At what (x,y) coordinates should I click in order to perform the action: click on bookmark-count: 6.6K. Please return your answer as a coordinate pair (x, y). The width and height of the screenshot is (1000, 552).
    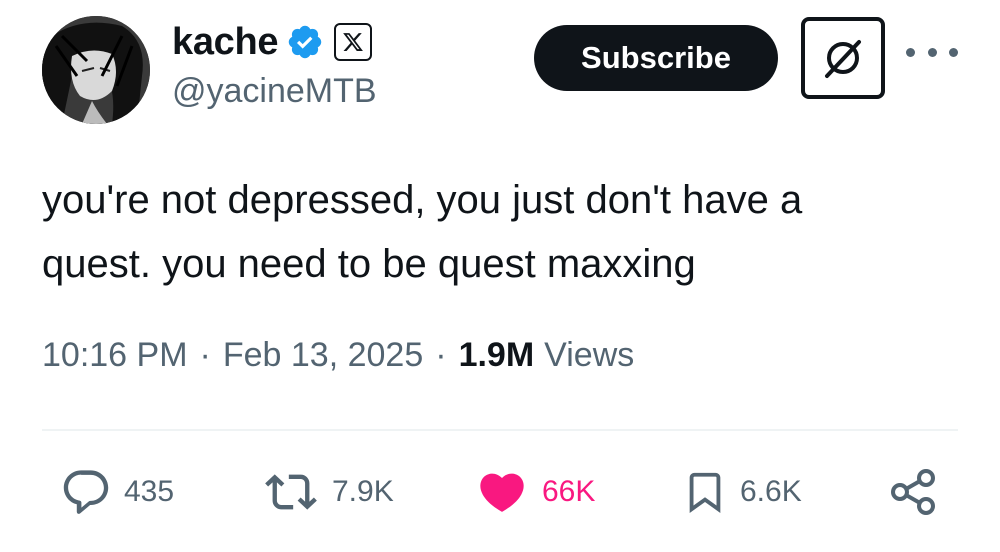
    Looking at the image, I should click on (771, 491).